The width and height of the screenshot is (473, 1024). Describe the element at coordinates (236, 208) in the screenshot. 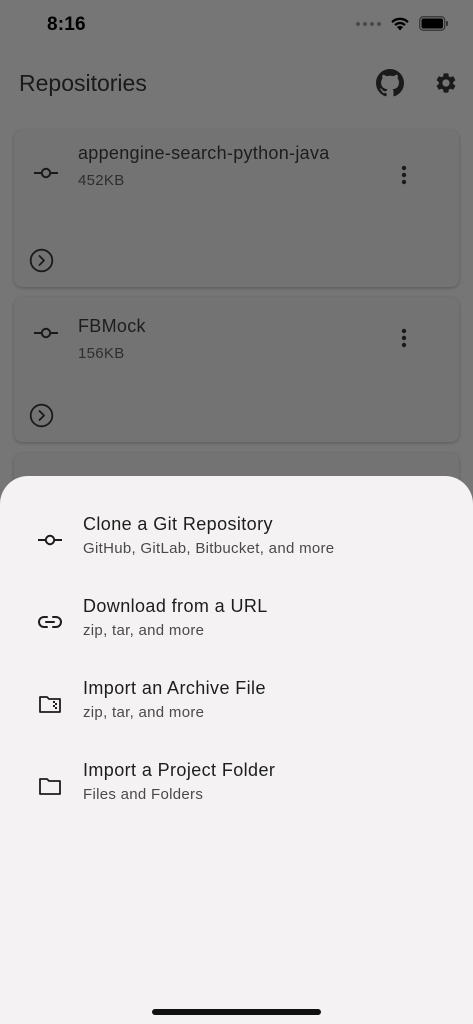

I see `repository-card: appengine-search-python-java 452KB` at that location.